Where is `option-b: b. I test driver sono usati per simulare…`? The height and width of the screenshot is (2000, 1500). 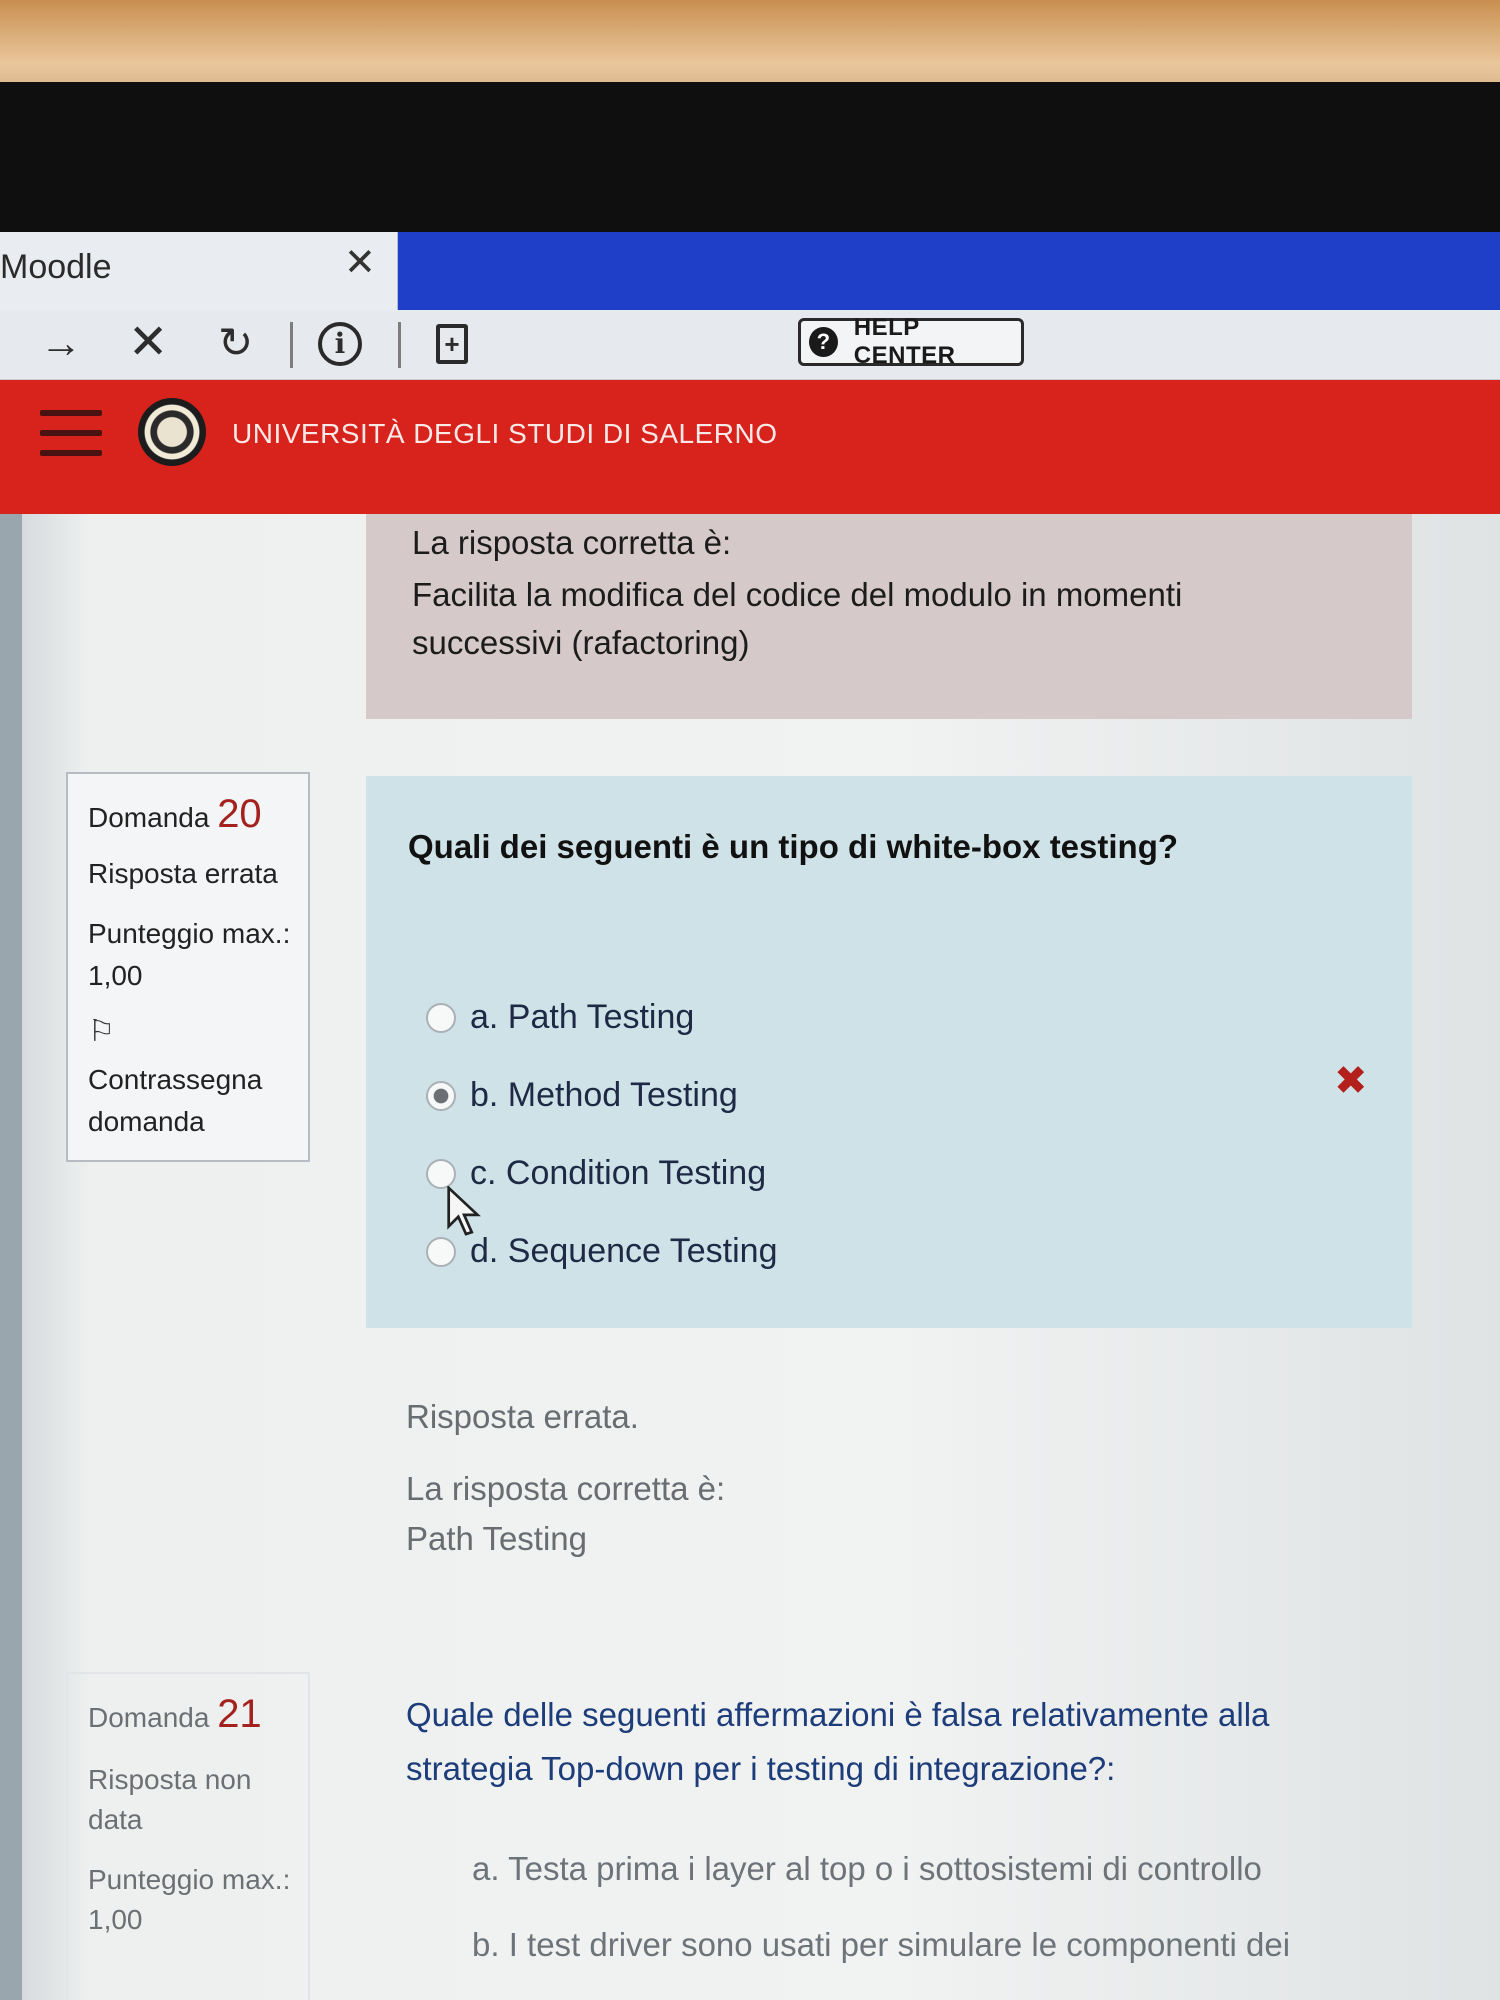 option-b: b. I test driver sono usati per simulare… is located at coordinates (881, 1945).